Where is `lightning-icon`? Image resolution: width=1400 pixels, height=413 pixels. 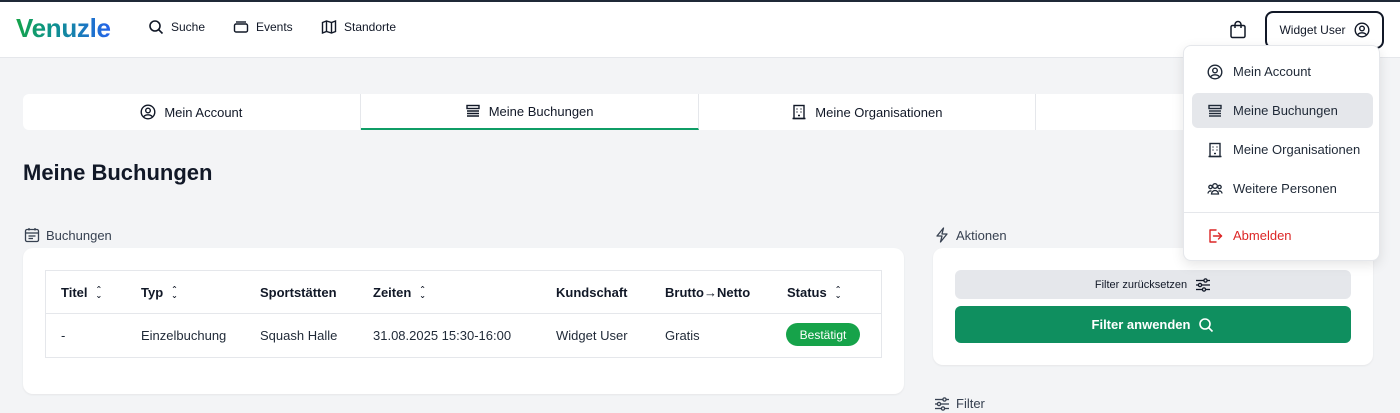
lightning-icon is located at coordinates (942, 235).